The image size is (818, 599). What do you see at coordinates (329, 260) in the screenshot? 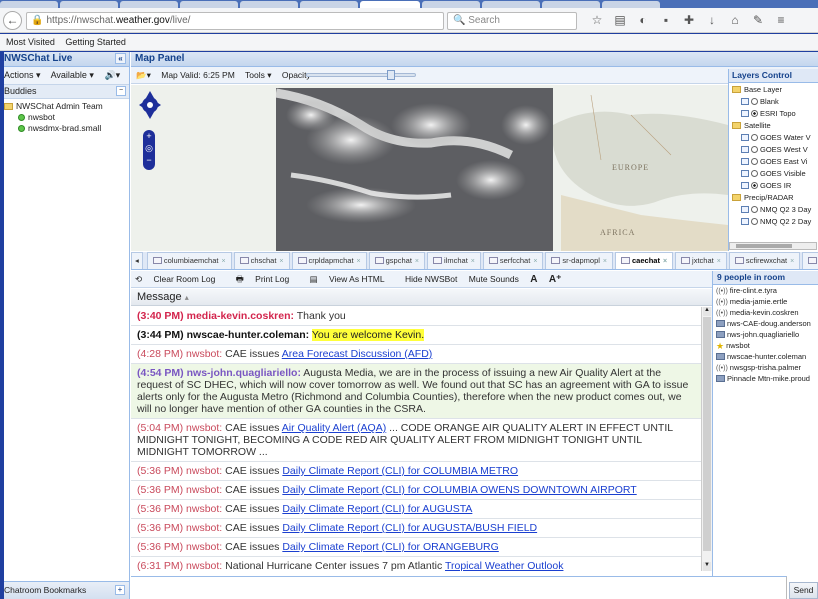
I see `tab-crpldapmchat: crpldapmchat ×` at bounding box center [329, 260].